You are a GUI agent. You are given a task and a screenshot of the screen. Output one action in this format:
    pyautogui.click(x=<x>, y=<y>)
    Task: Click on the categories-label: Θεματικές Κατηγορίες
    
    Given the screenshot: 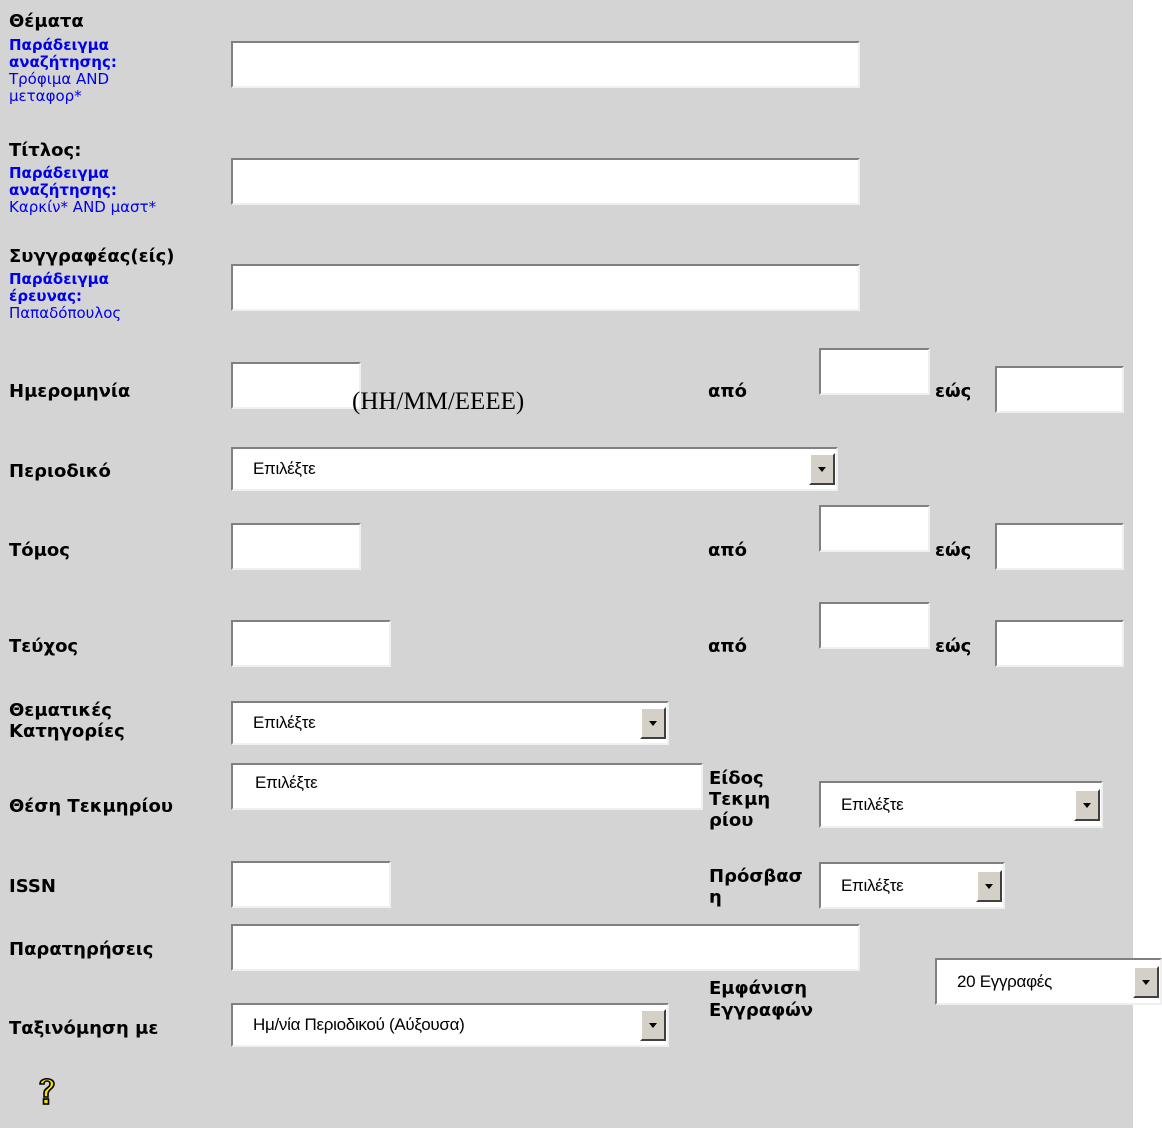 What is the action you would take?
    pyautogui.click(x=67, y=721)
    